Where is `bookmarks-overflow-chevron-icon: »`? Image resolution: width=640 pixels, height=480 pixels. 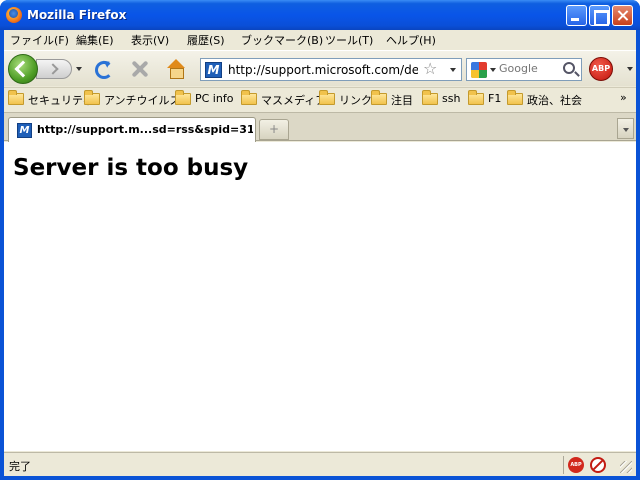
bookmarks-overflow-chevron-icon: » is located at coordinates (623, 97).